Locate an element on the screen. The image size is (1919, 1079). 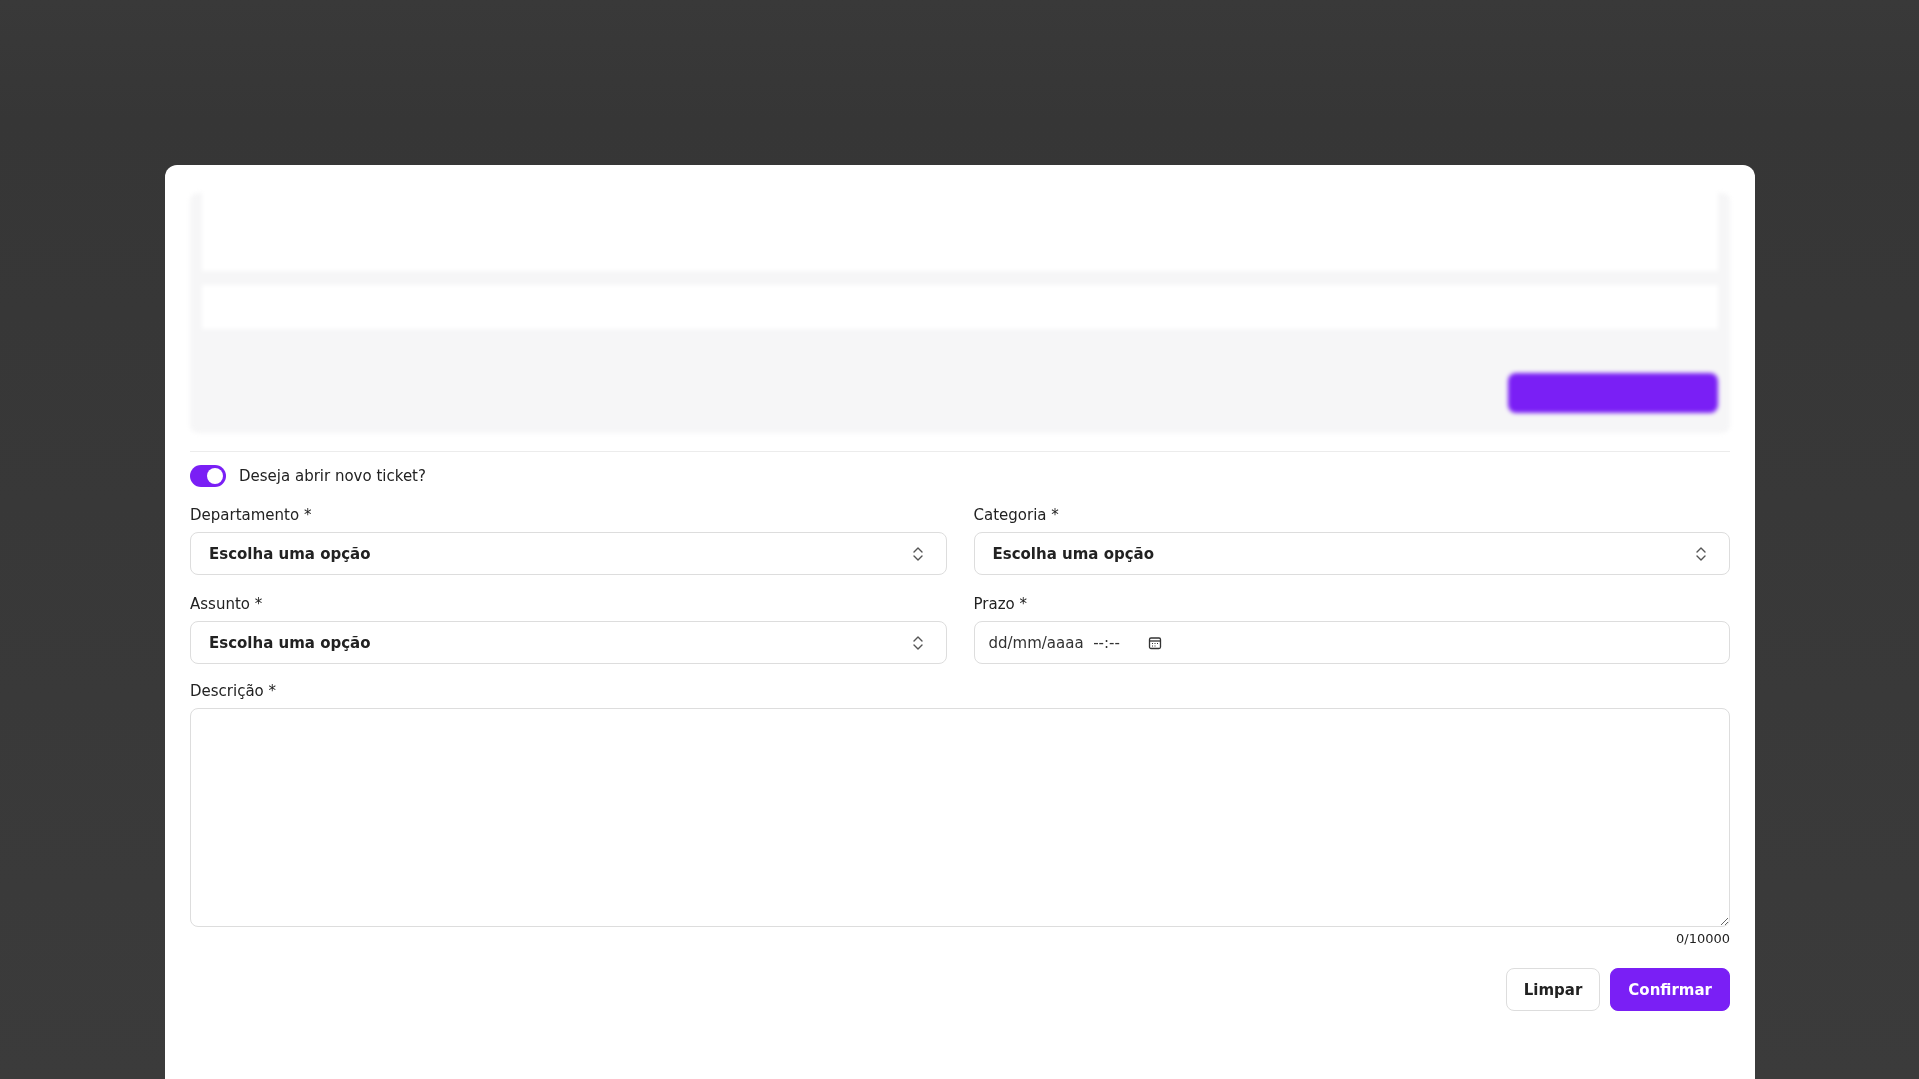
toggle-switch is located at coordinates (208, 476).